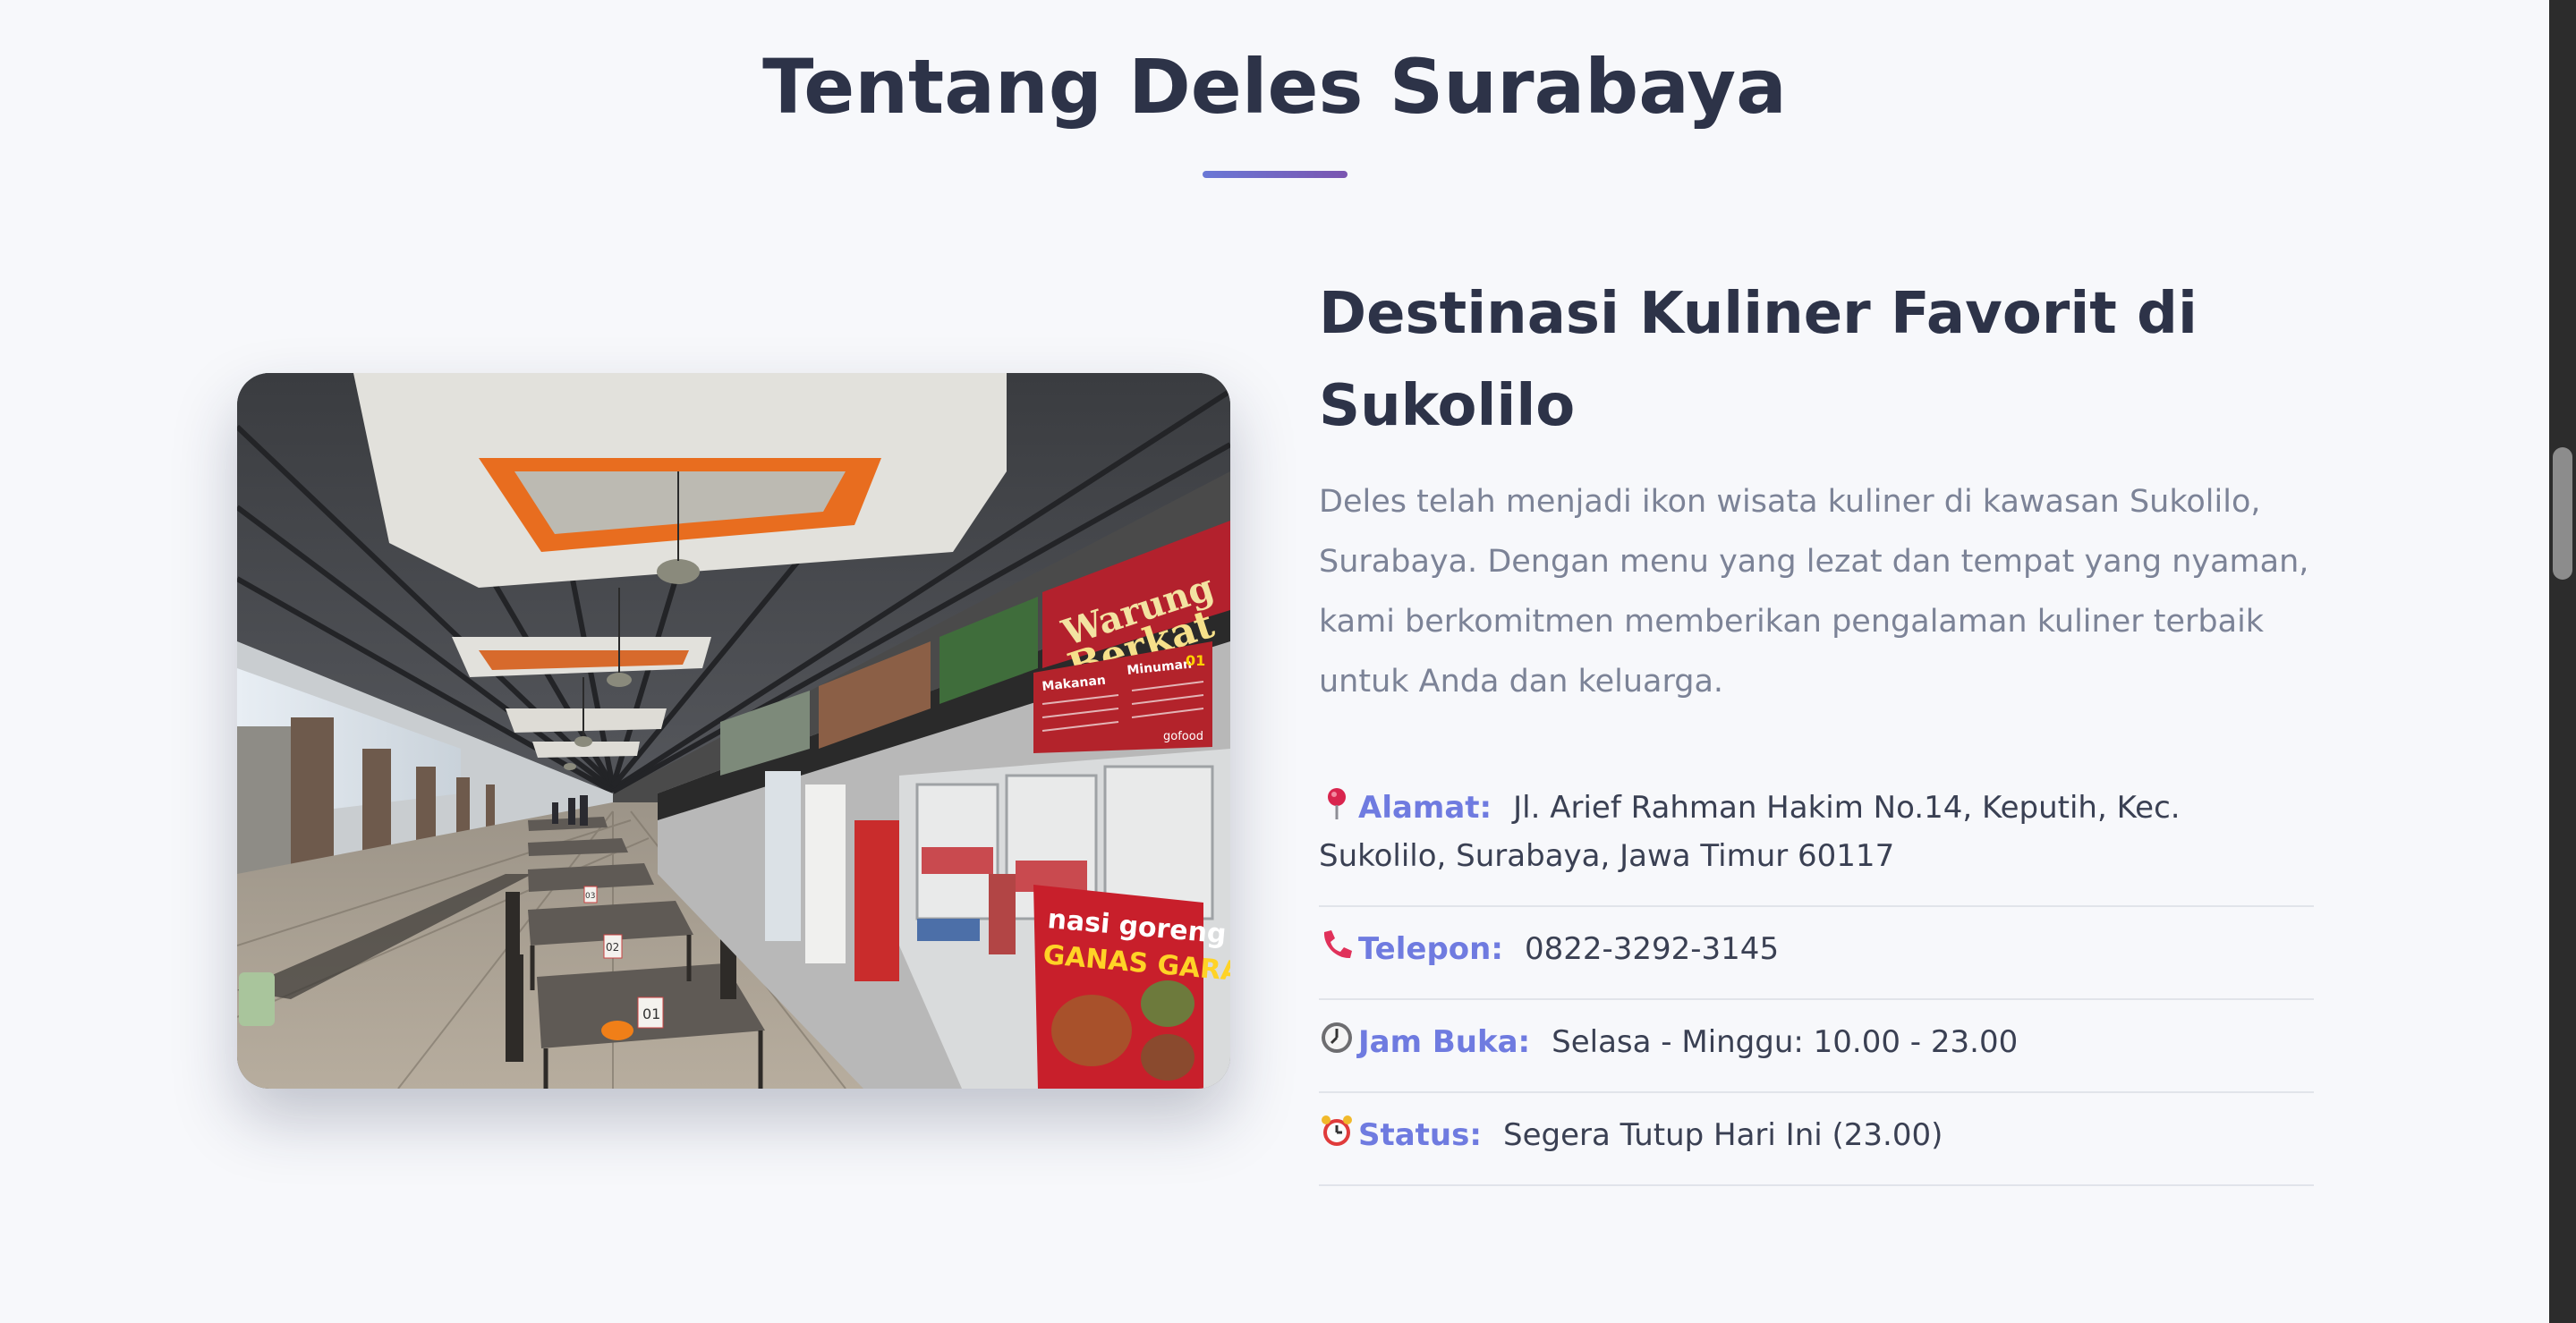 This screenshot has width=2576, height=1323. What do you see at coordinates (1195, 660) in the screenshot?
I see `menu-board-number: 01` at bounding box center [1195, 660].